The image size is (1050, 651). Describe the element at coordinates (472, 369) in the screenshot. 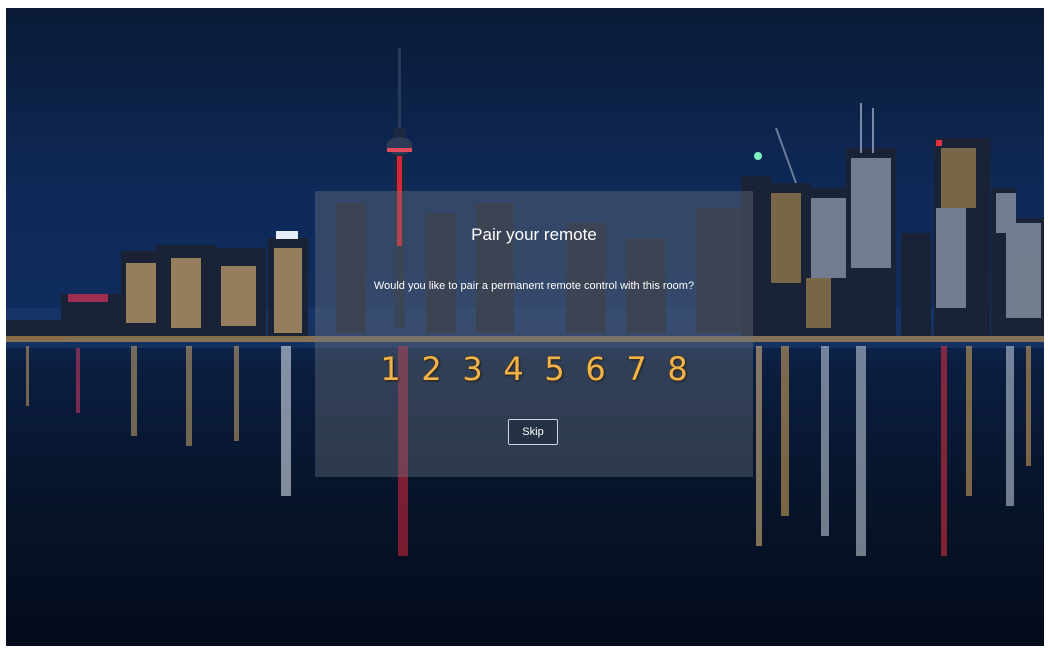

I see `pairing-code-digit: 3` at that location.